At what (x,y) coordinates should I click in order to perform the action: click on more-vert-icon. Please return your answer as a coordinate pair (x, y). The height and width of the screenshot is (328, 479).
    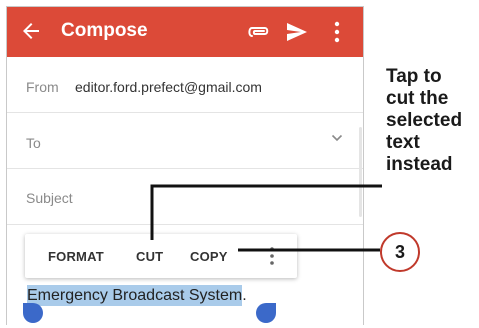
    Looking at the image, I should click on (337, 32).